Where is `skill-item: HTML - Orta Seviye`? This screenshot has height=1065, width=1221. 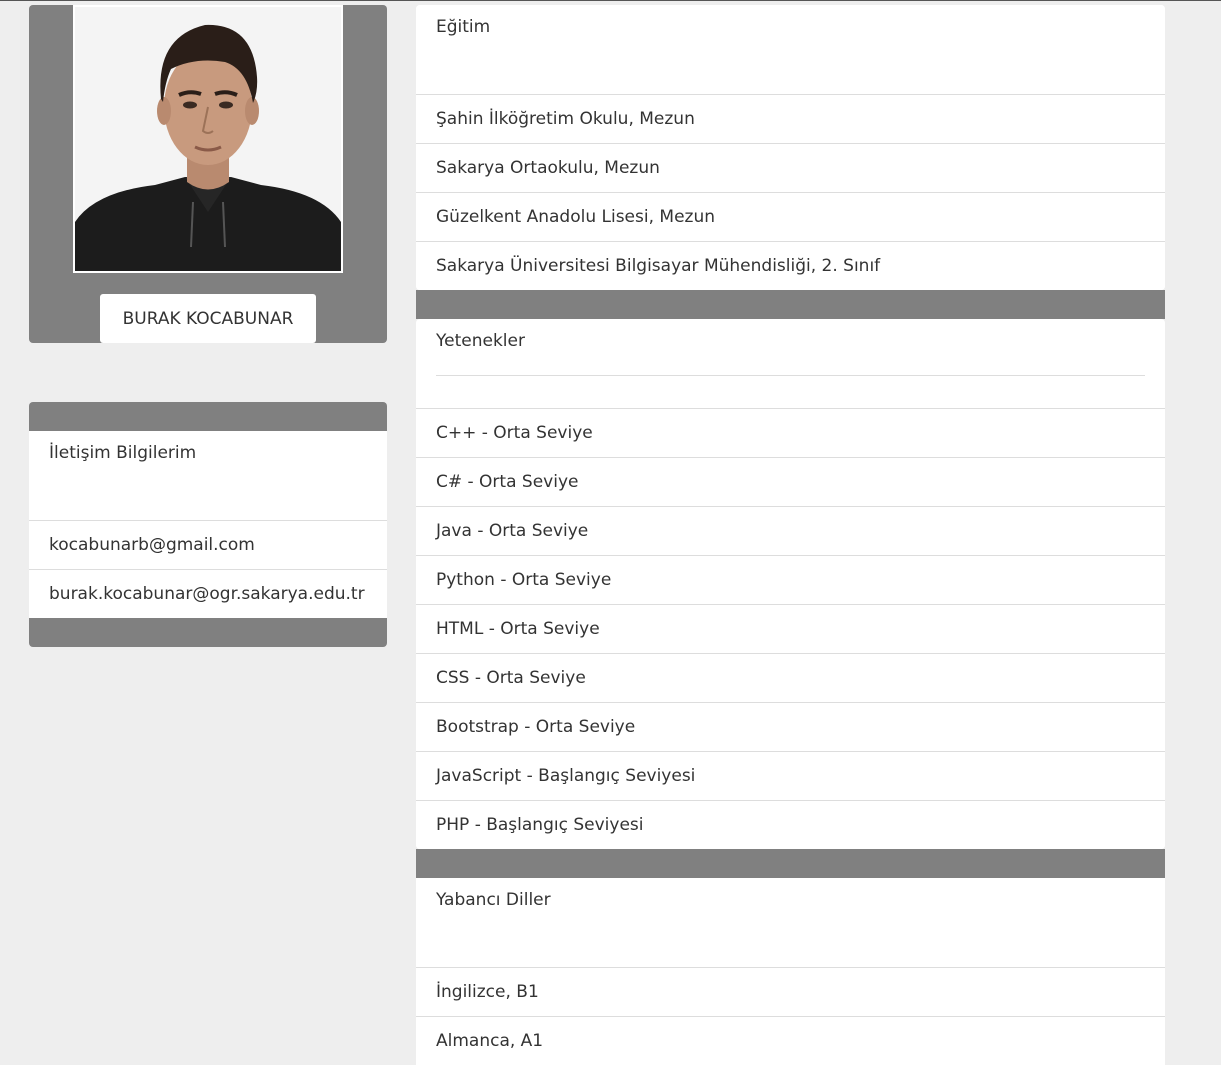 skill-item: HTML - Orta Seviye is located at coordinates (790, 628).